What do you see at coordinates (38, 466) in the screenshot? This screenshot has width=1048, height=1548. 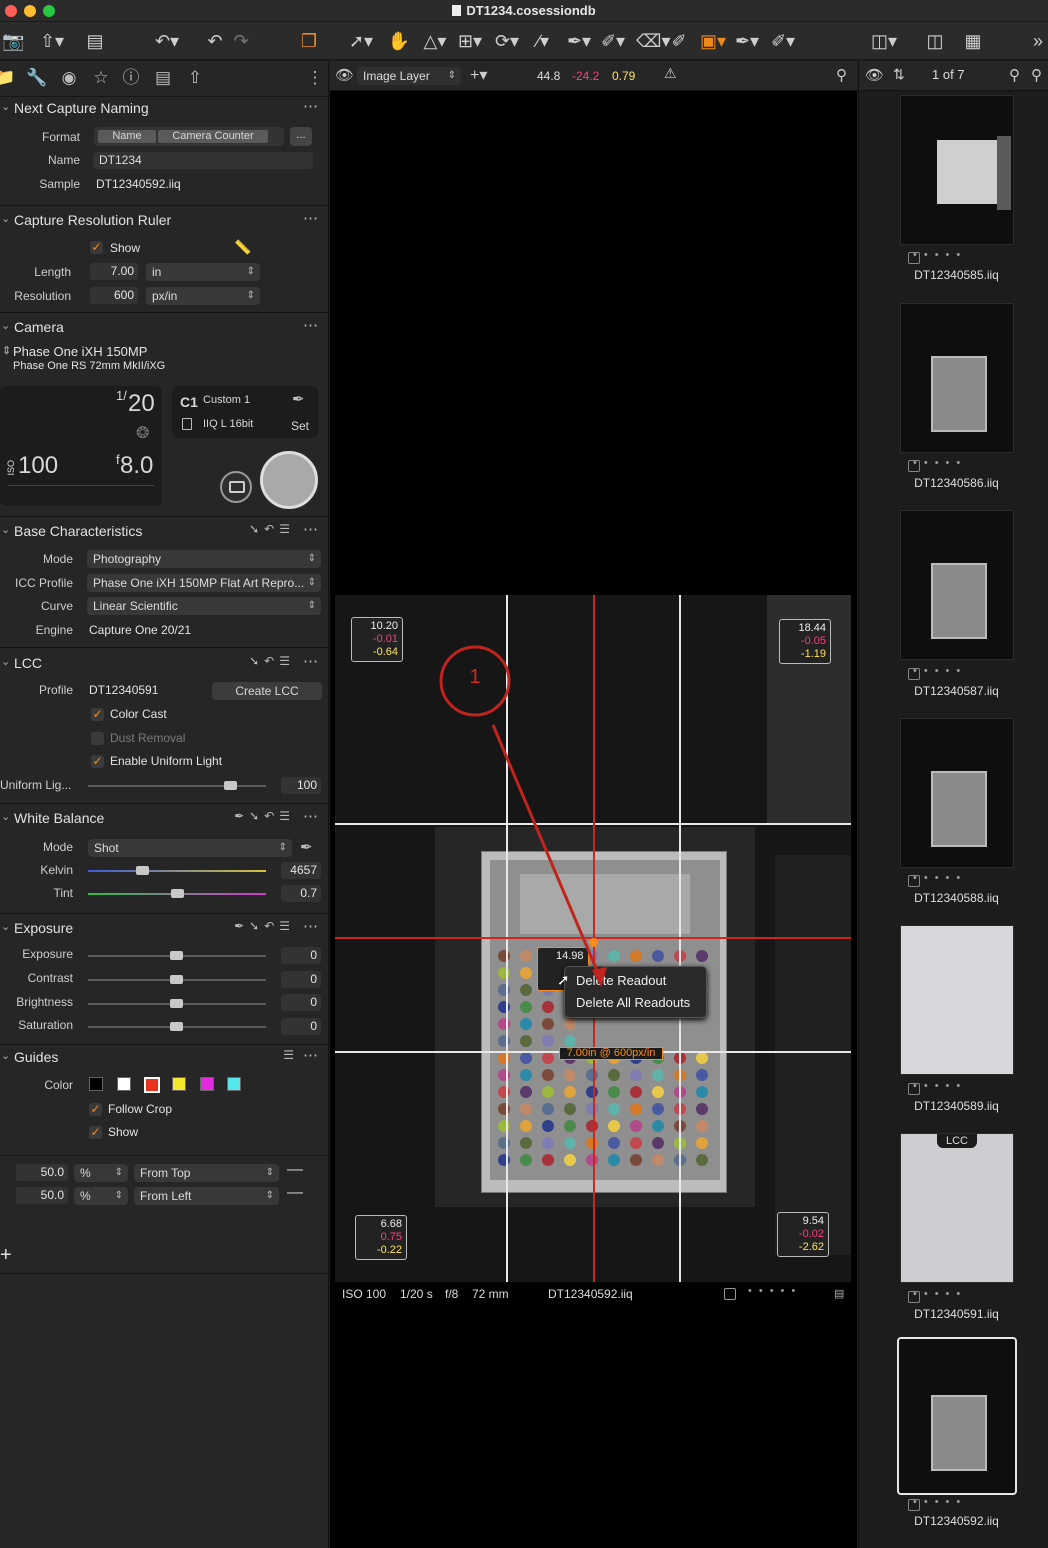 I see `iso-value: 100` at bounding box center [38, 466].